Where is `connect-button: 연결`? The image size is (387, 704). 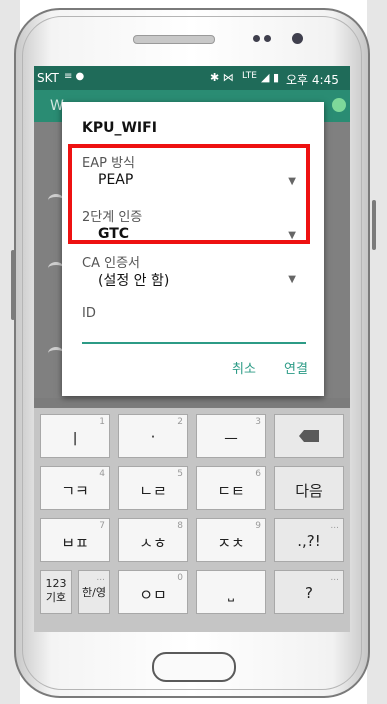
connect-button: 연결 is located at coordinates (296, 367).